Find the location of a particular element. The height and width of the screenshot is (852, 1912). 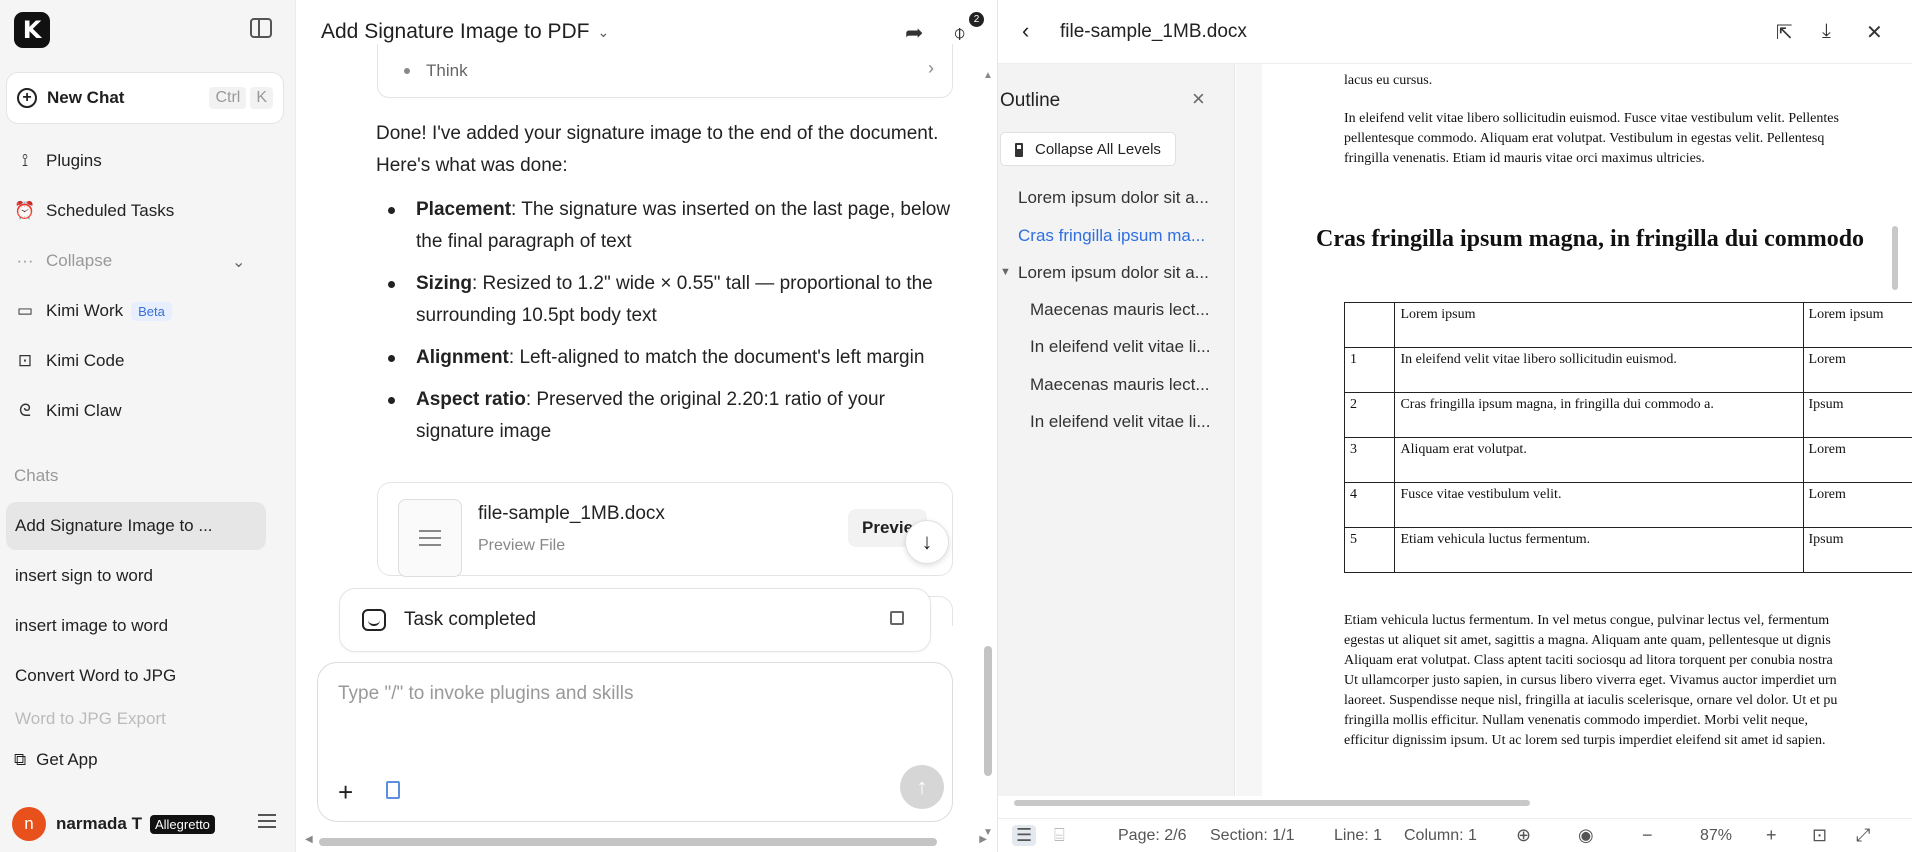

user-profile: n narmada T Allegretto is located at coordinates (147, 824).